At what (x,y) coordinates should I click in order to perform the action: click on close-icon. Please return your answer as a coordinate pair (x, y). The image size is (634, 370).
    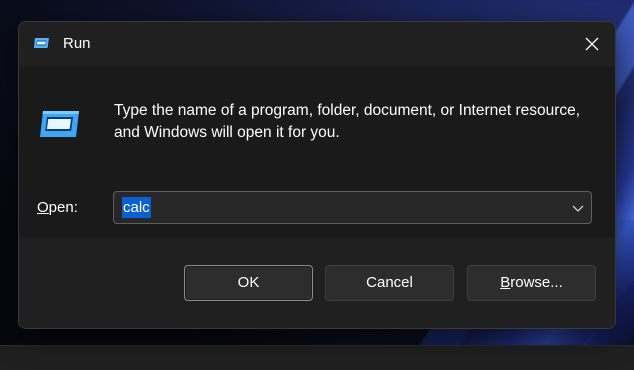
    Looking at the image, I should click on (592, 44).